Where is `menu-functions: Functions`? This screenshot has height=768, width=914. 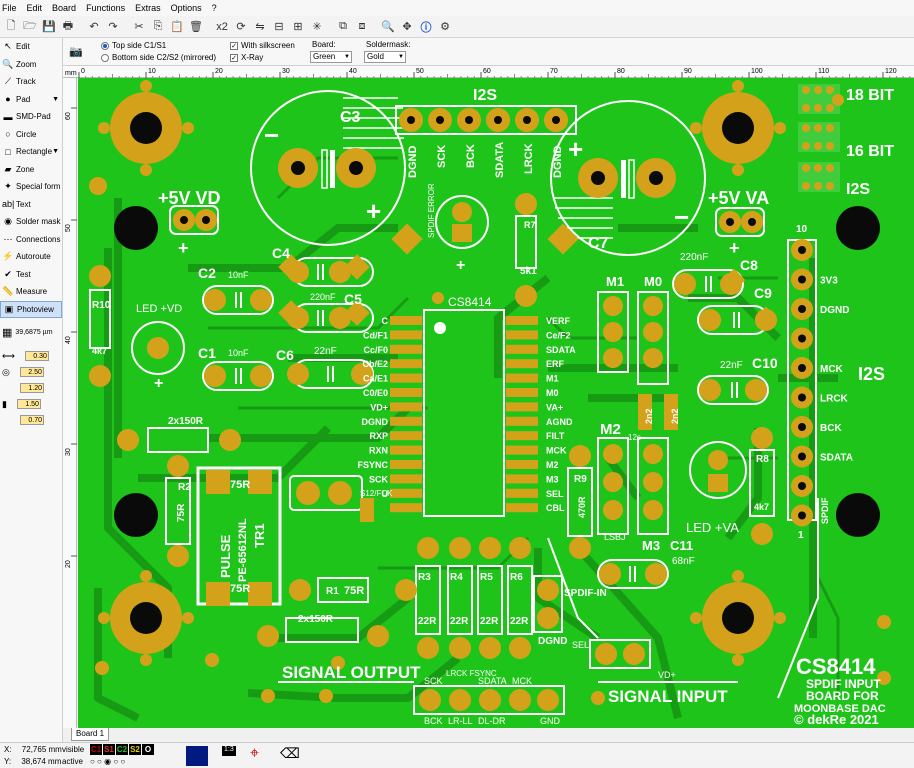
menu-functions: Functions is located at coordinates (105, 8).